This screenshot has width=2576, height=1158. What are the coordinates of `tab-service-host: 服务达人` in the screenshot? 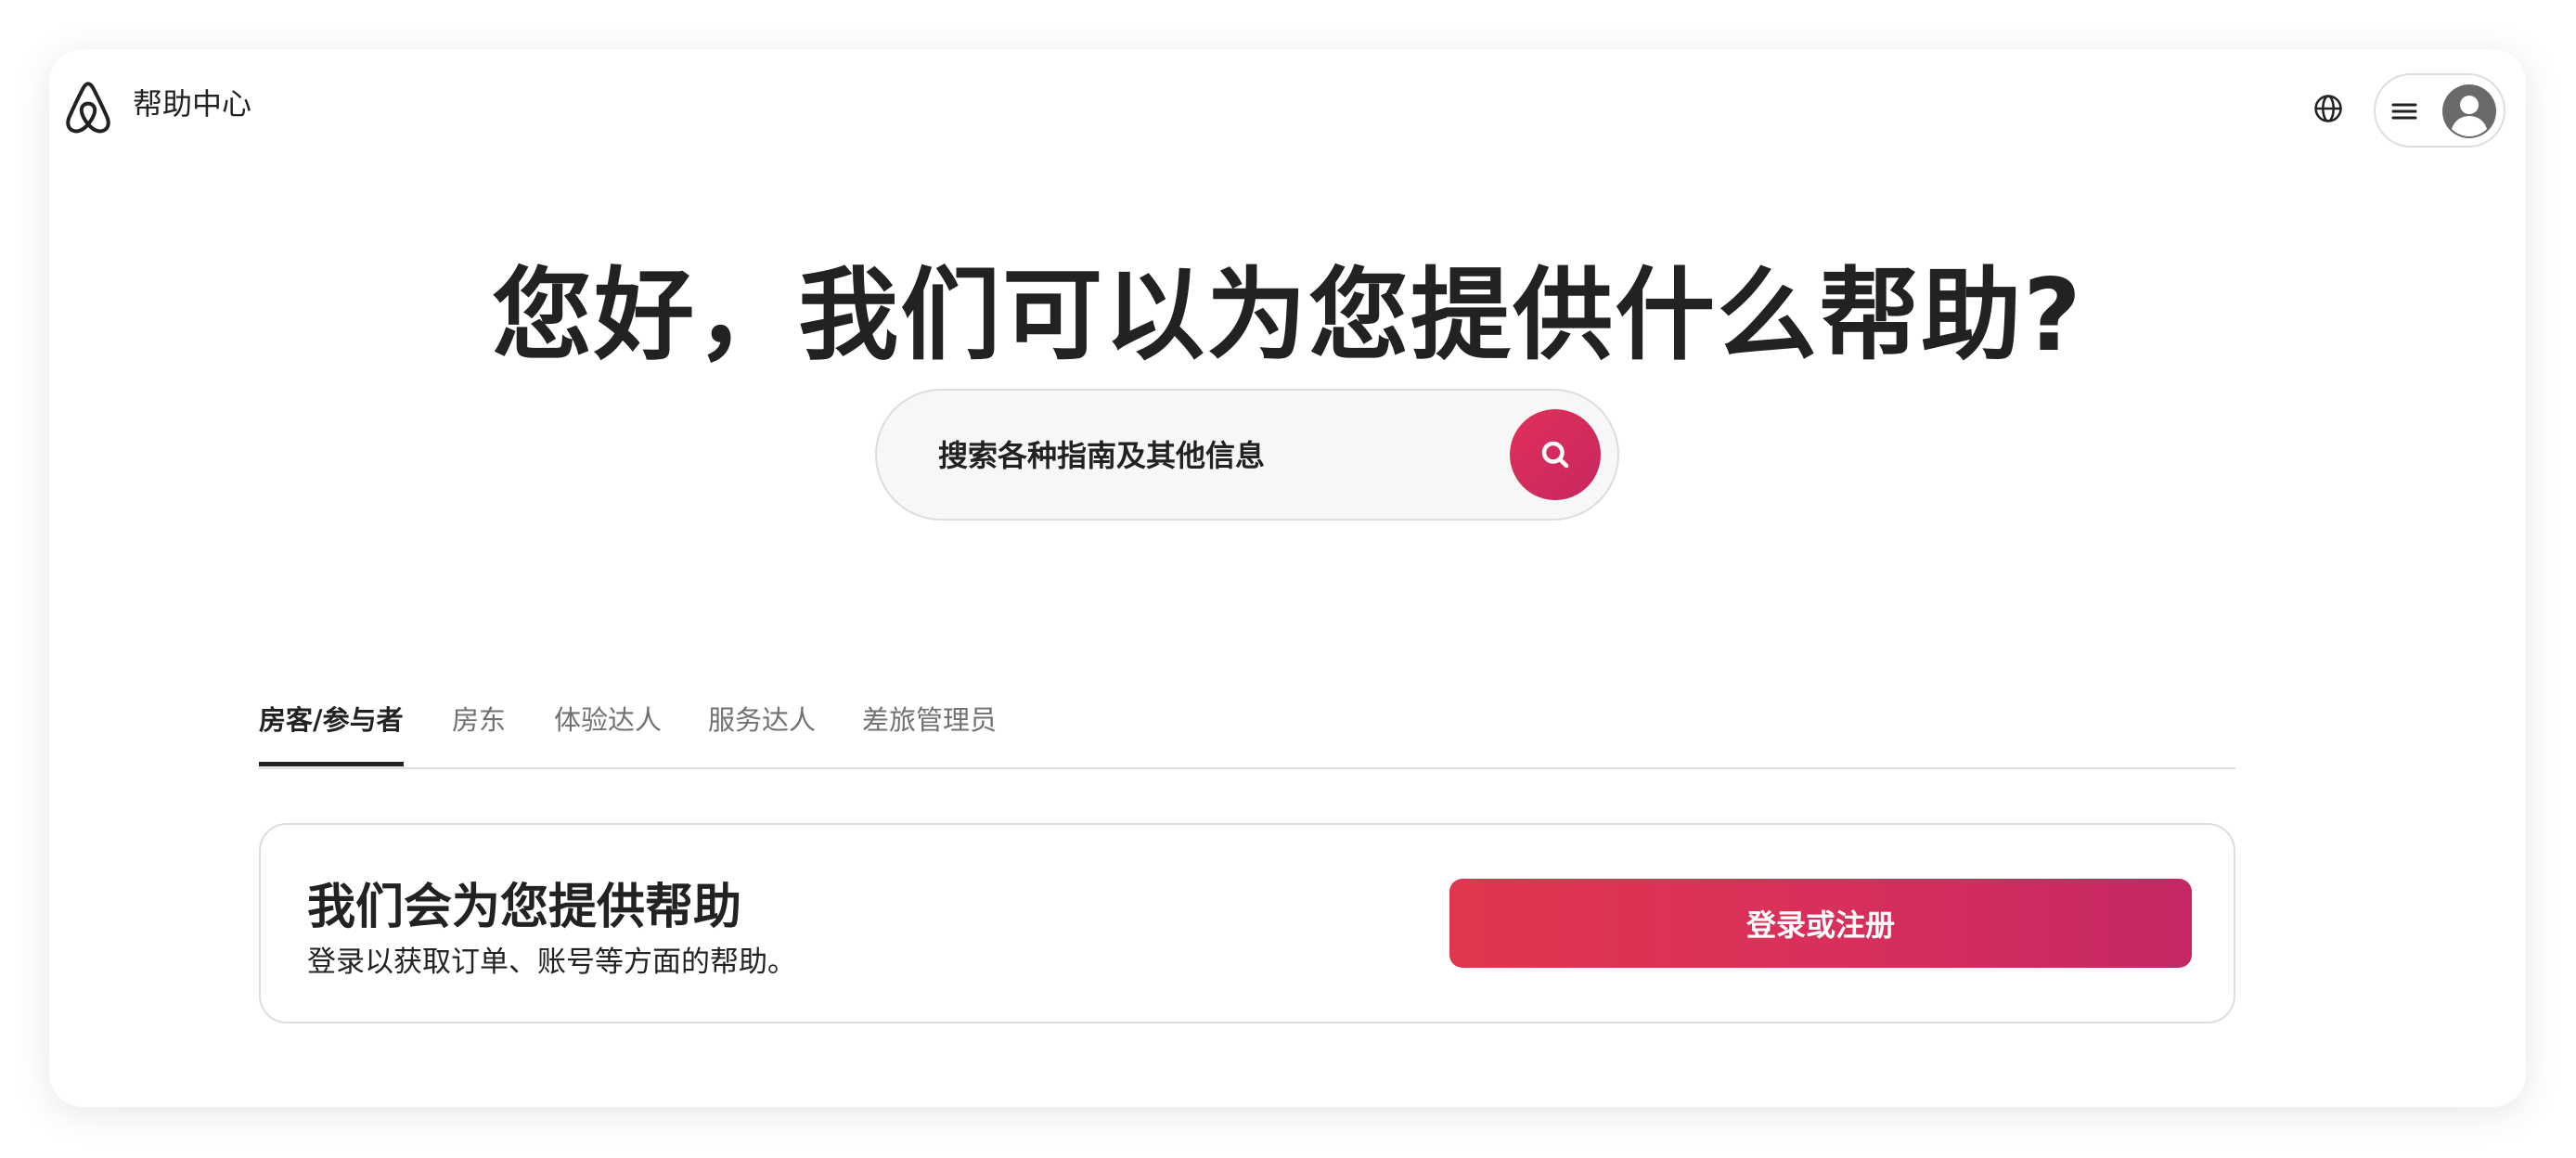 It's located at (762, 718).